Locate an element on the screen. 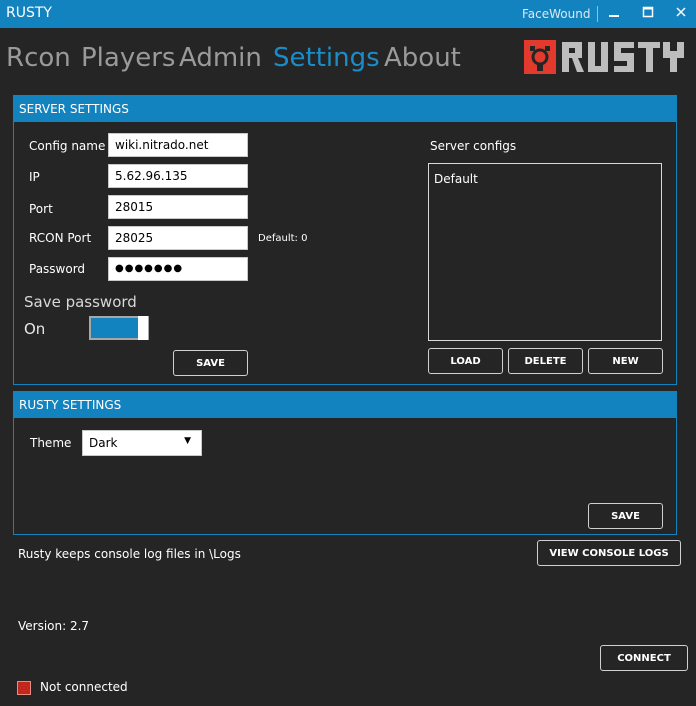 The width and height of the screenshot is (696, 706). save-password-toggle is located at coordinates (119, 328).